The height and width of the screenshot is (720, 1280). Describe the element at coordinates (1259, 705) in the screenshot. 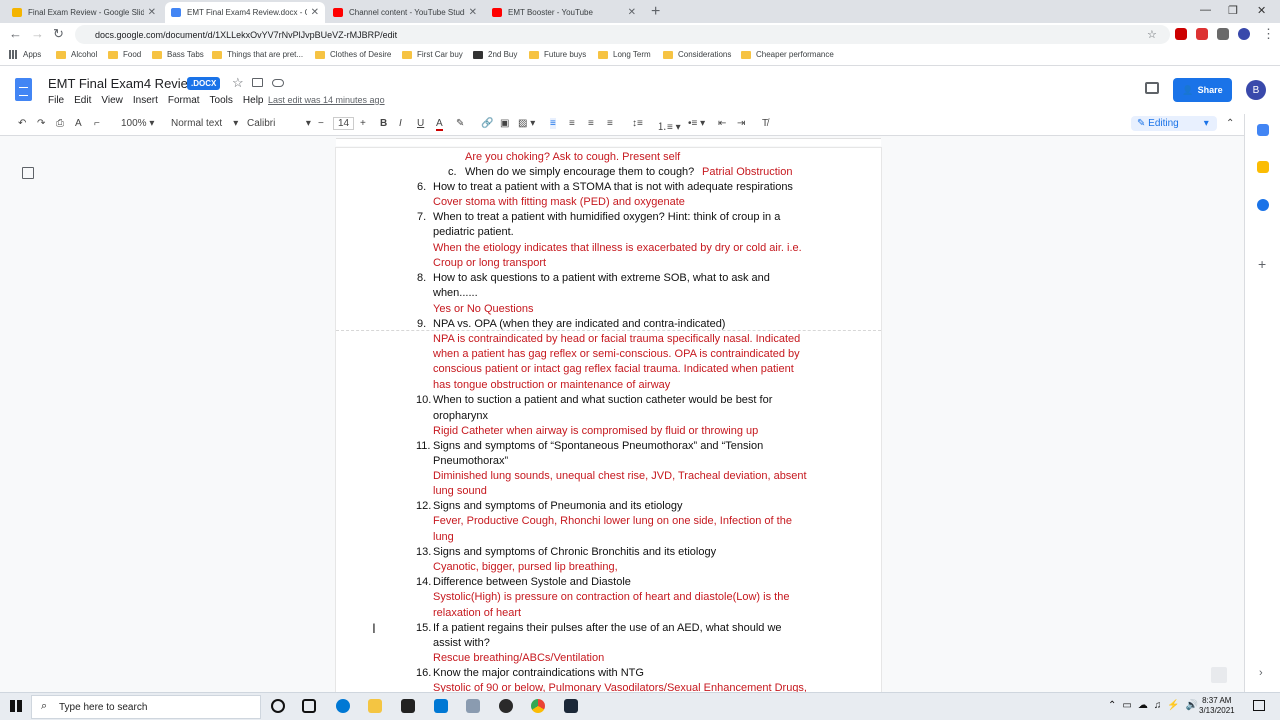

I see `notification-icon` at that location.